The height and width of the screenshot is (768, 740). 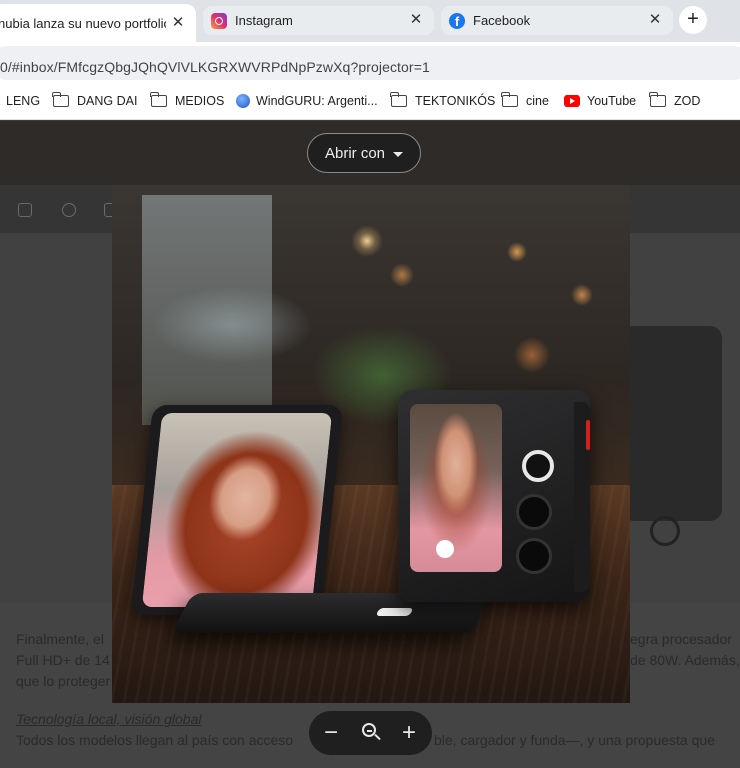 I want to click on bookmark-tektonikos: TEKTONIKÓS, so click(x=443, y=101).